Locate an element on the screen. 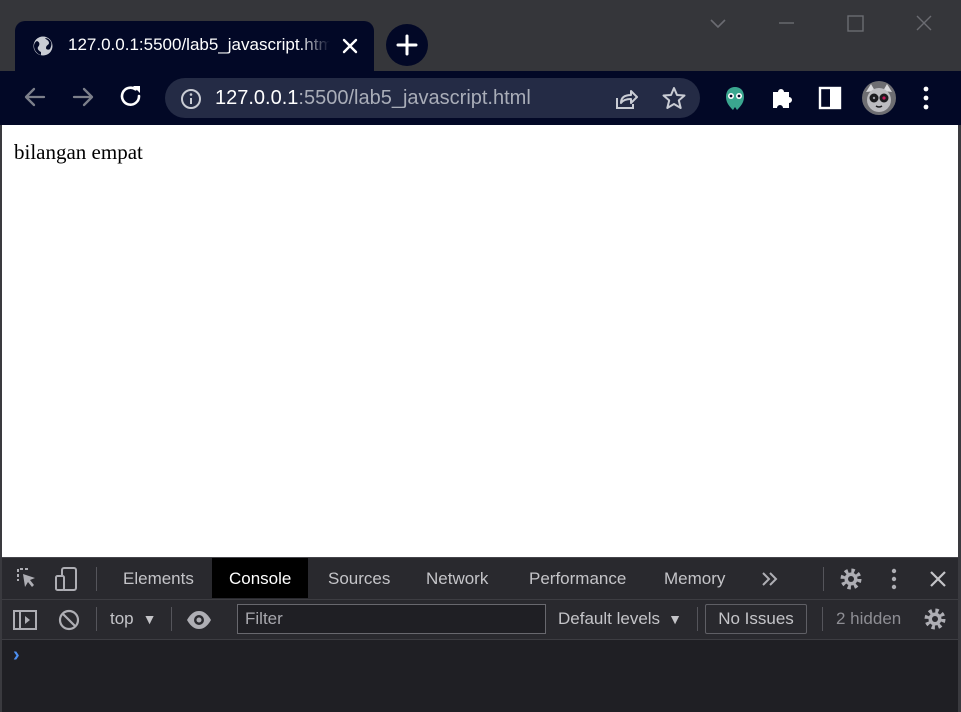 The width and height of the screenshot is (961, 712). tab-network: Network is located at coordinates (457, 578).